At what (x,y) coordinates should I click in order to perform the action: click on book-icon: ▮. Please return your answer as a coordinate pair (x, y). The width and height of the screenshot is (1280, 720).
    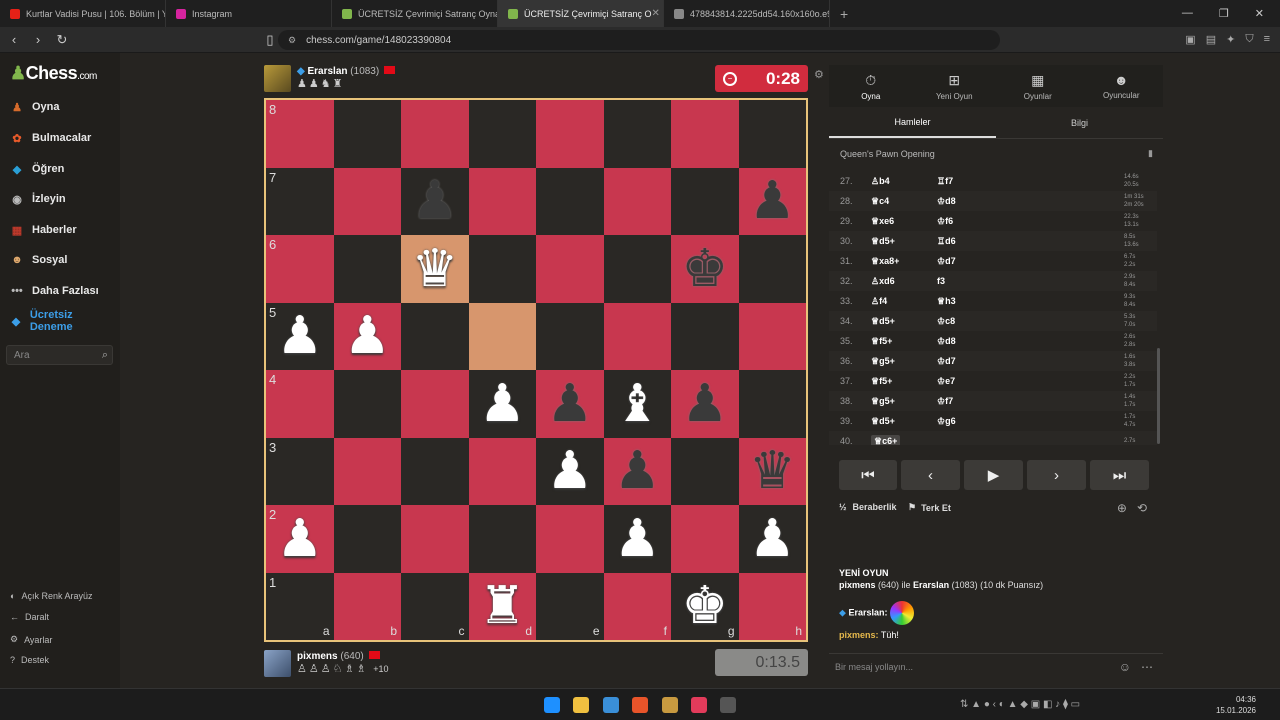
    Looking at the image, I should click on (1150, 153).